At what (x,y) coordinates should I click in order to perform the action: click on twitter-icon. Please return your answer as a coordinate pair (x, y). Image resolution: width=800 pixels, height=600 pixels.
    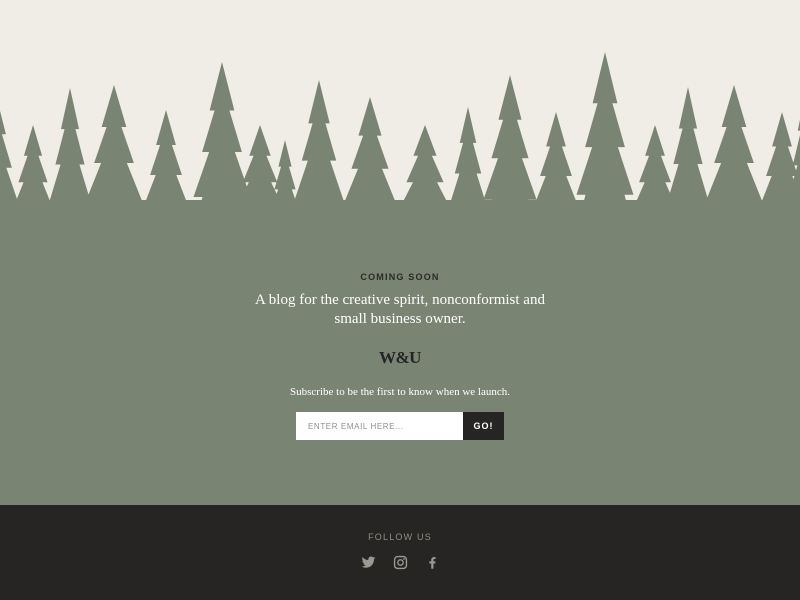
    Looking at the image, I should click on (368, 562).